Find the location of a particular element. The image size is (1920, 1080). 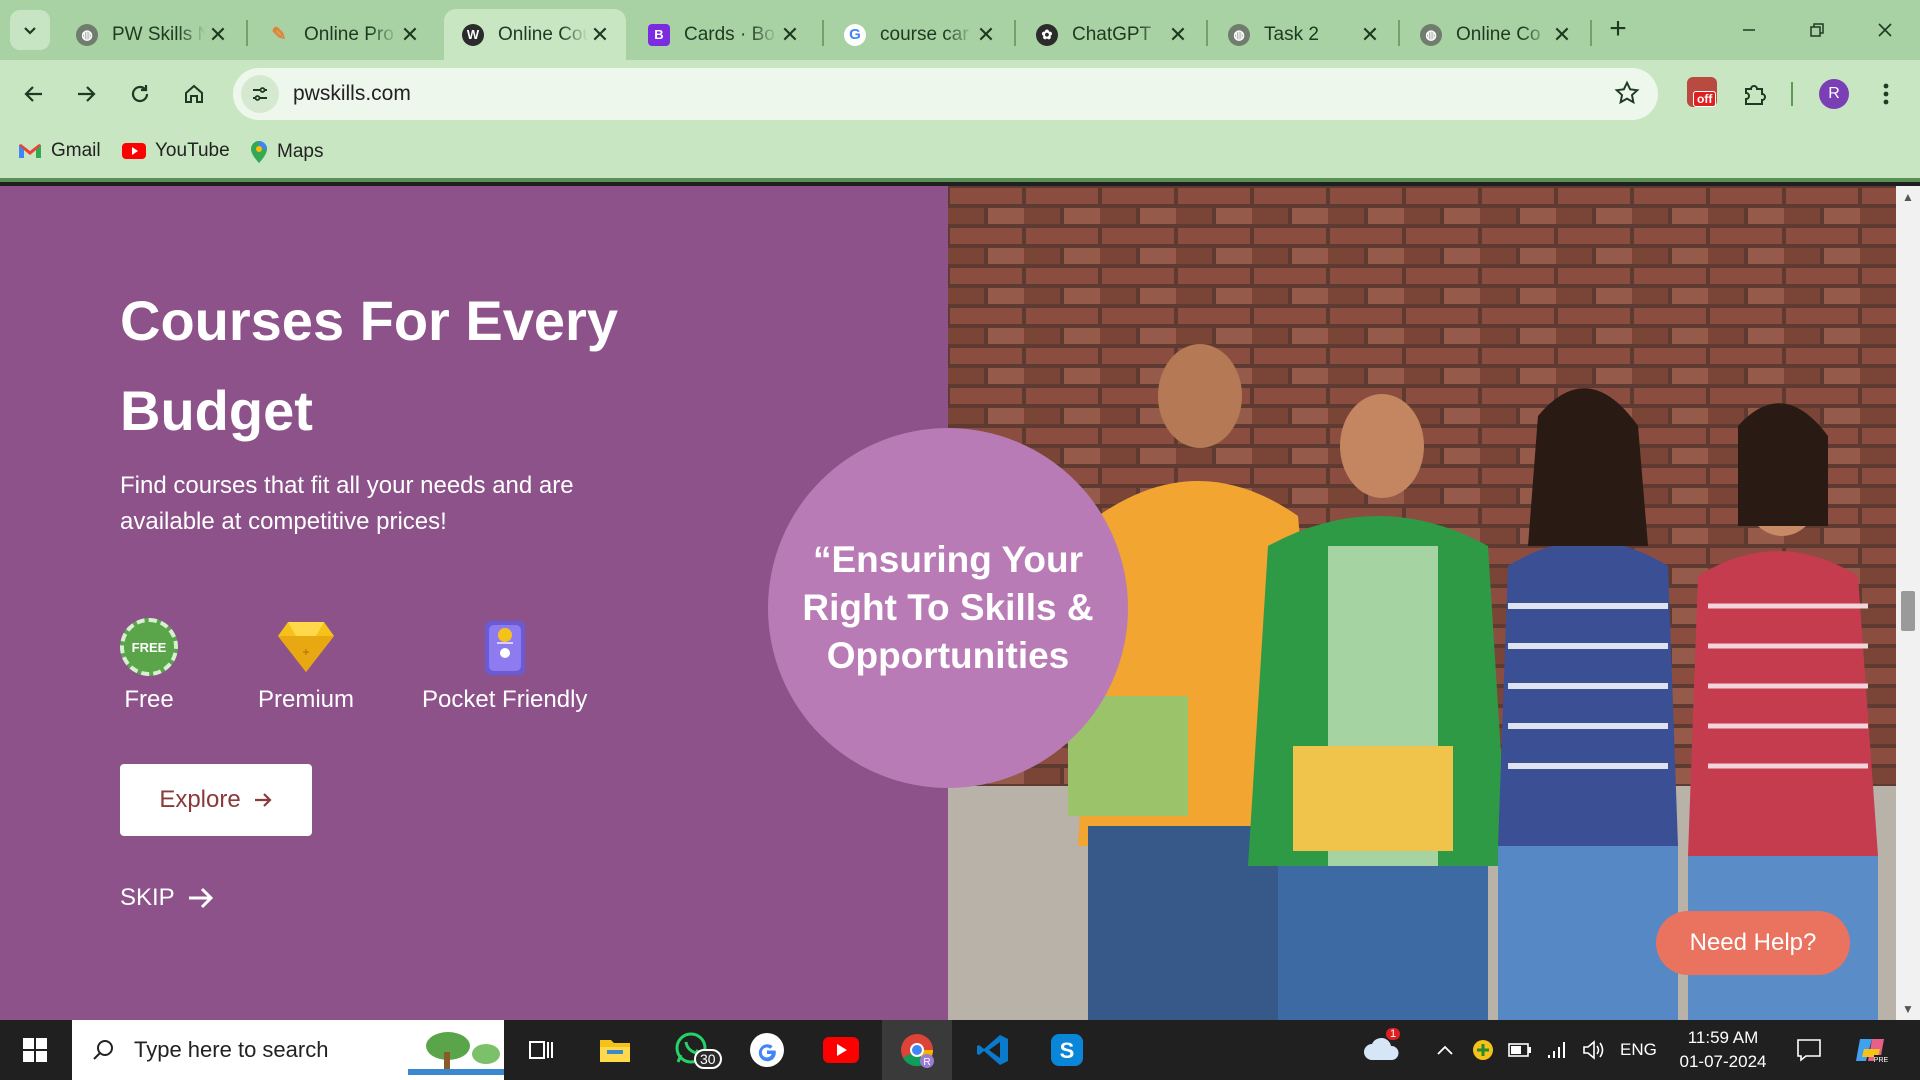

minimize-icon is located at coordinates (1749, 30).